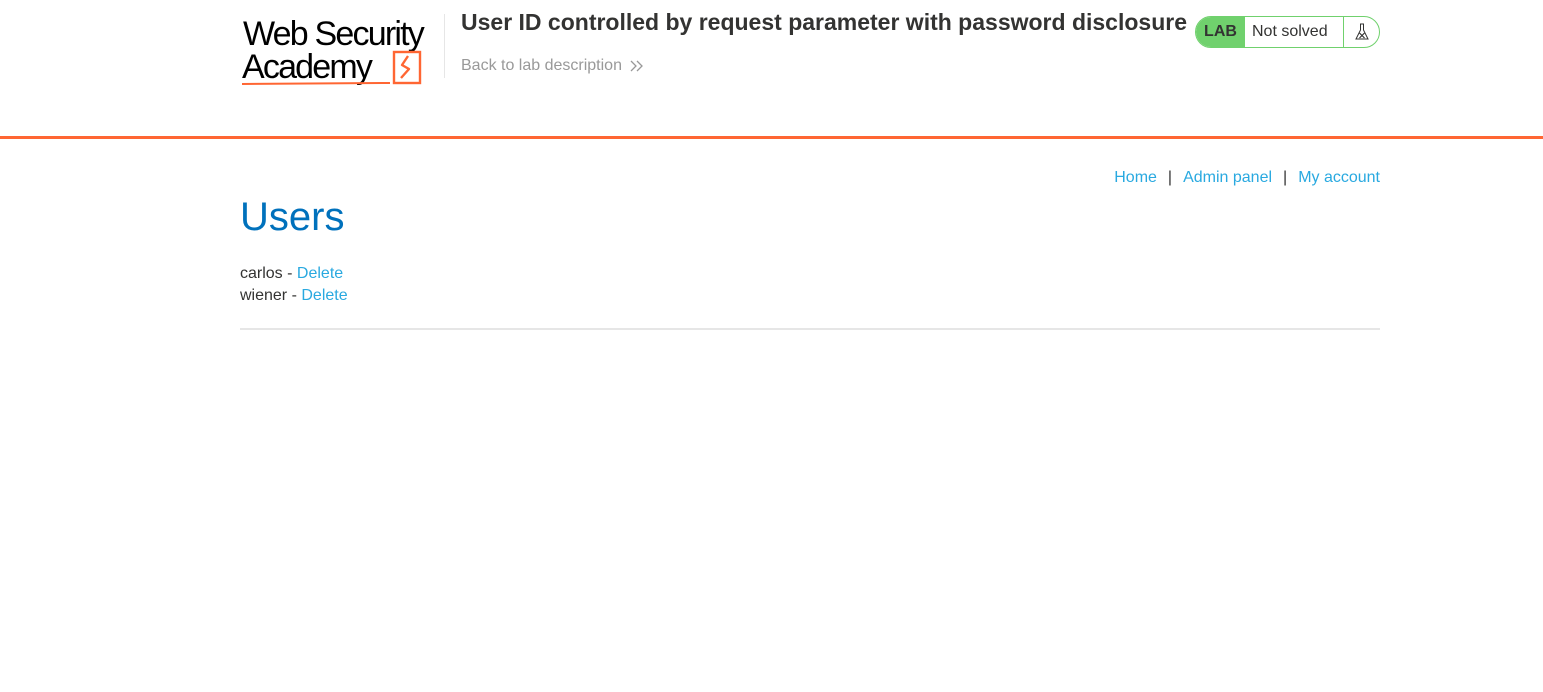 This screenshot has height=692, width=1543. What do you see at coordinates (444, 46) in the screenshot?
I see `logo-divider` at bounding box center [444, 46].